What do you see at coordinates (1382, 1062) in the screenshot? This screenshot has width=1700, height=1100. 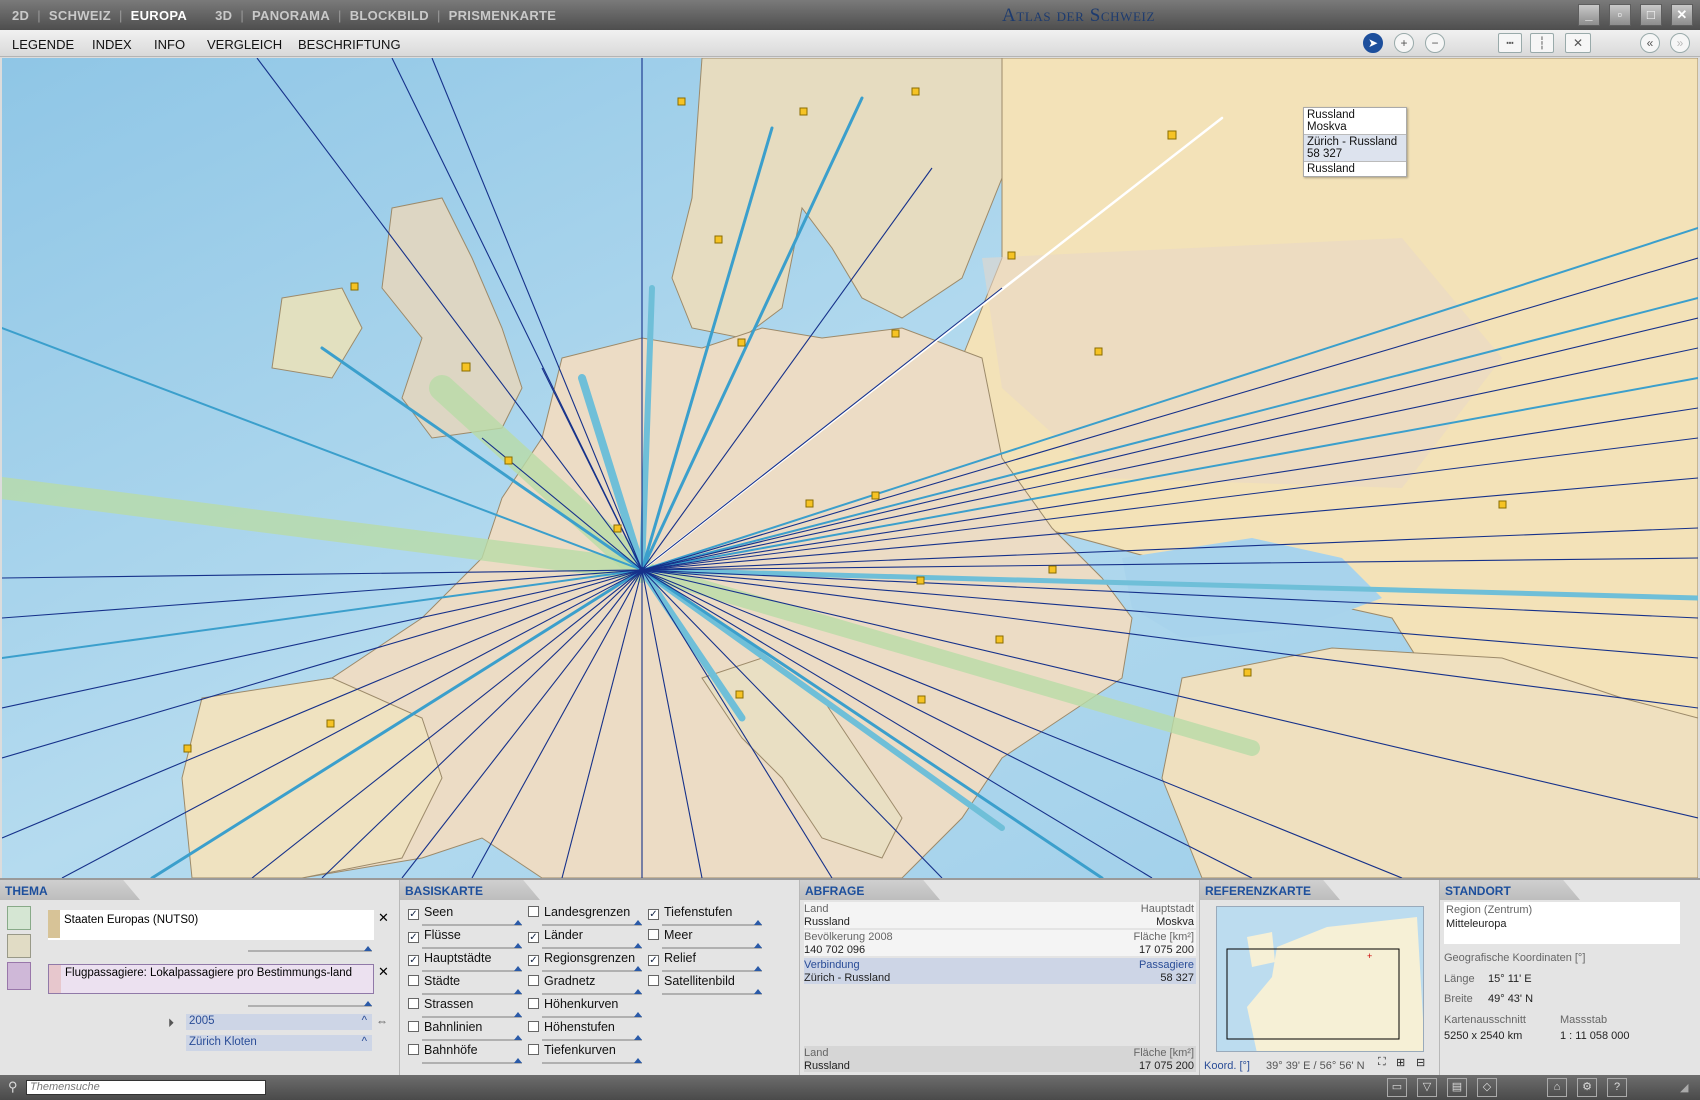 I see `fit-icon: ⛶` at bounding box center [1382, 1062].